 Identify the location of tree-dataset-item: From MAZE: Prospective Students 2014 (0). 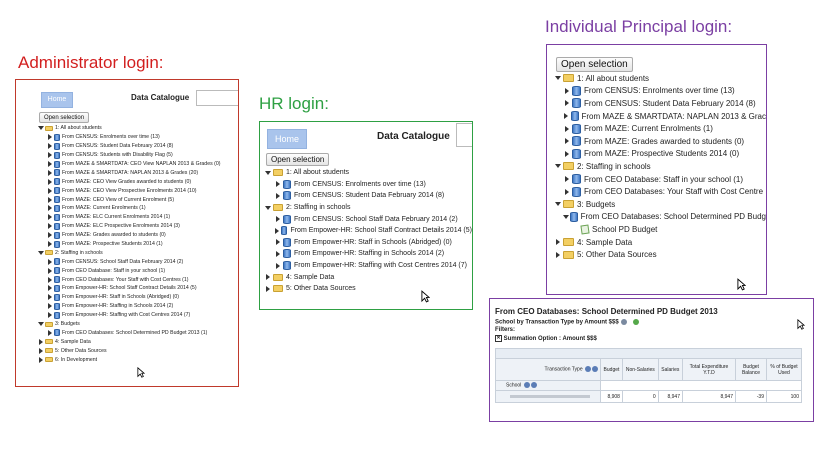
(656, 154).